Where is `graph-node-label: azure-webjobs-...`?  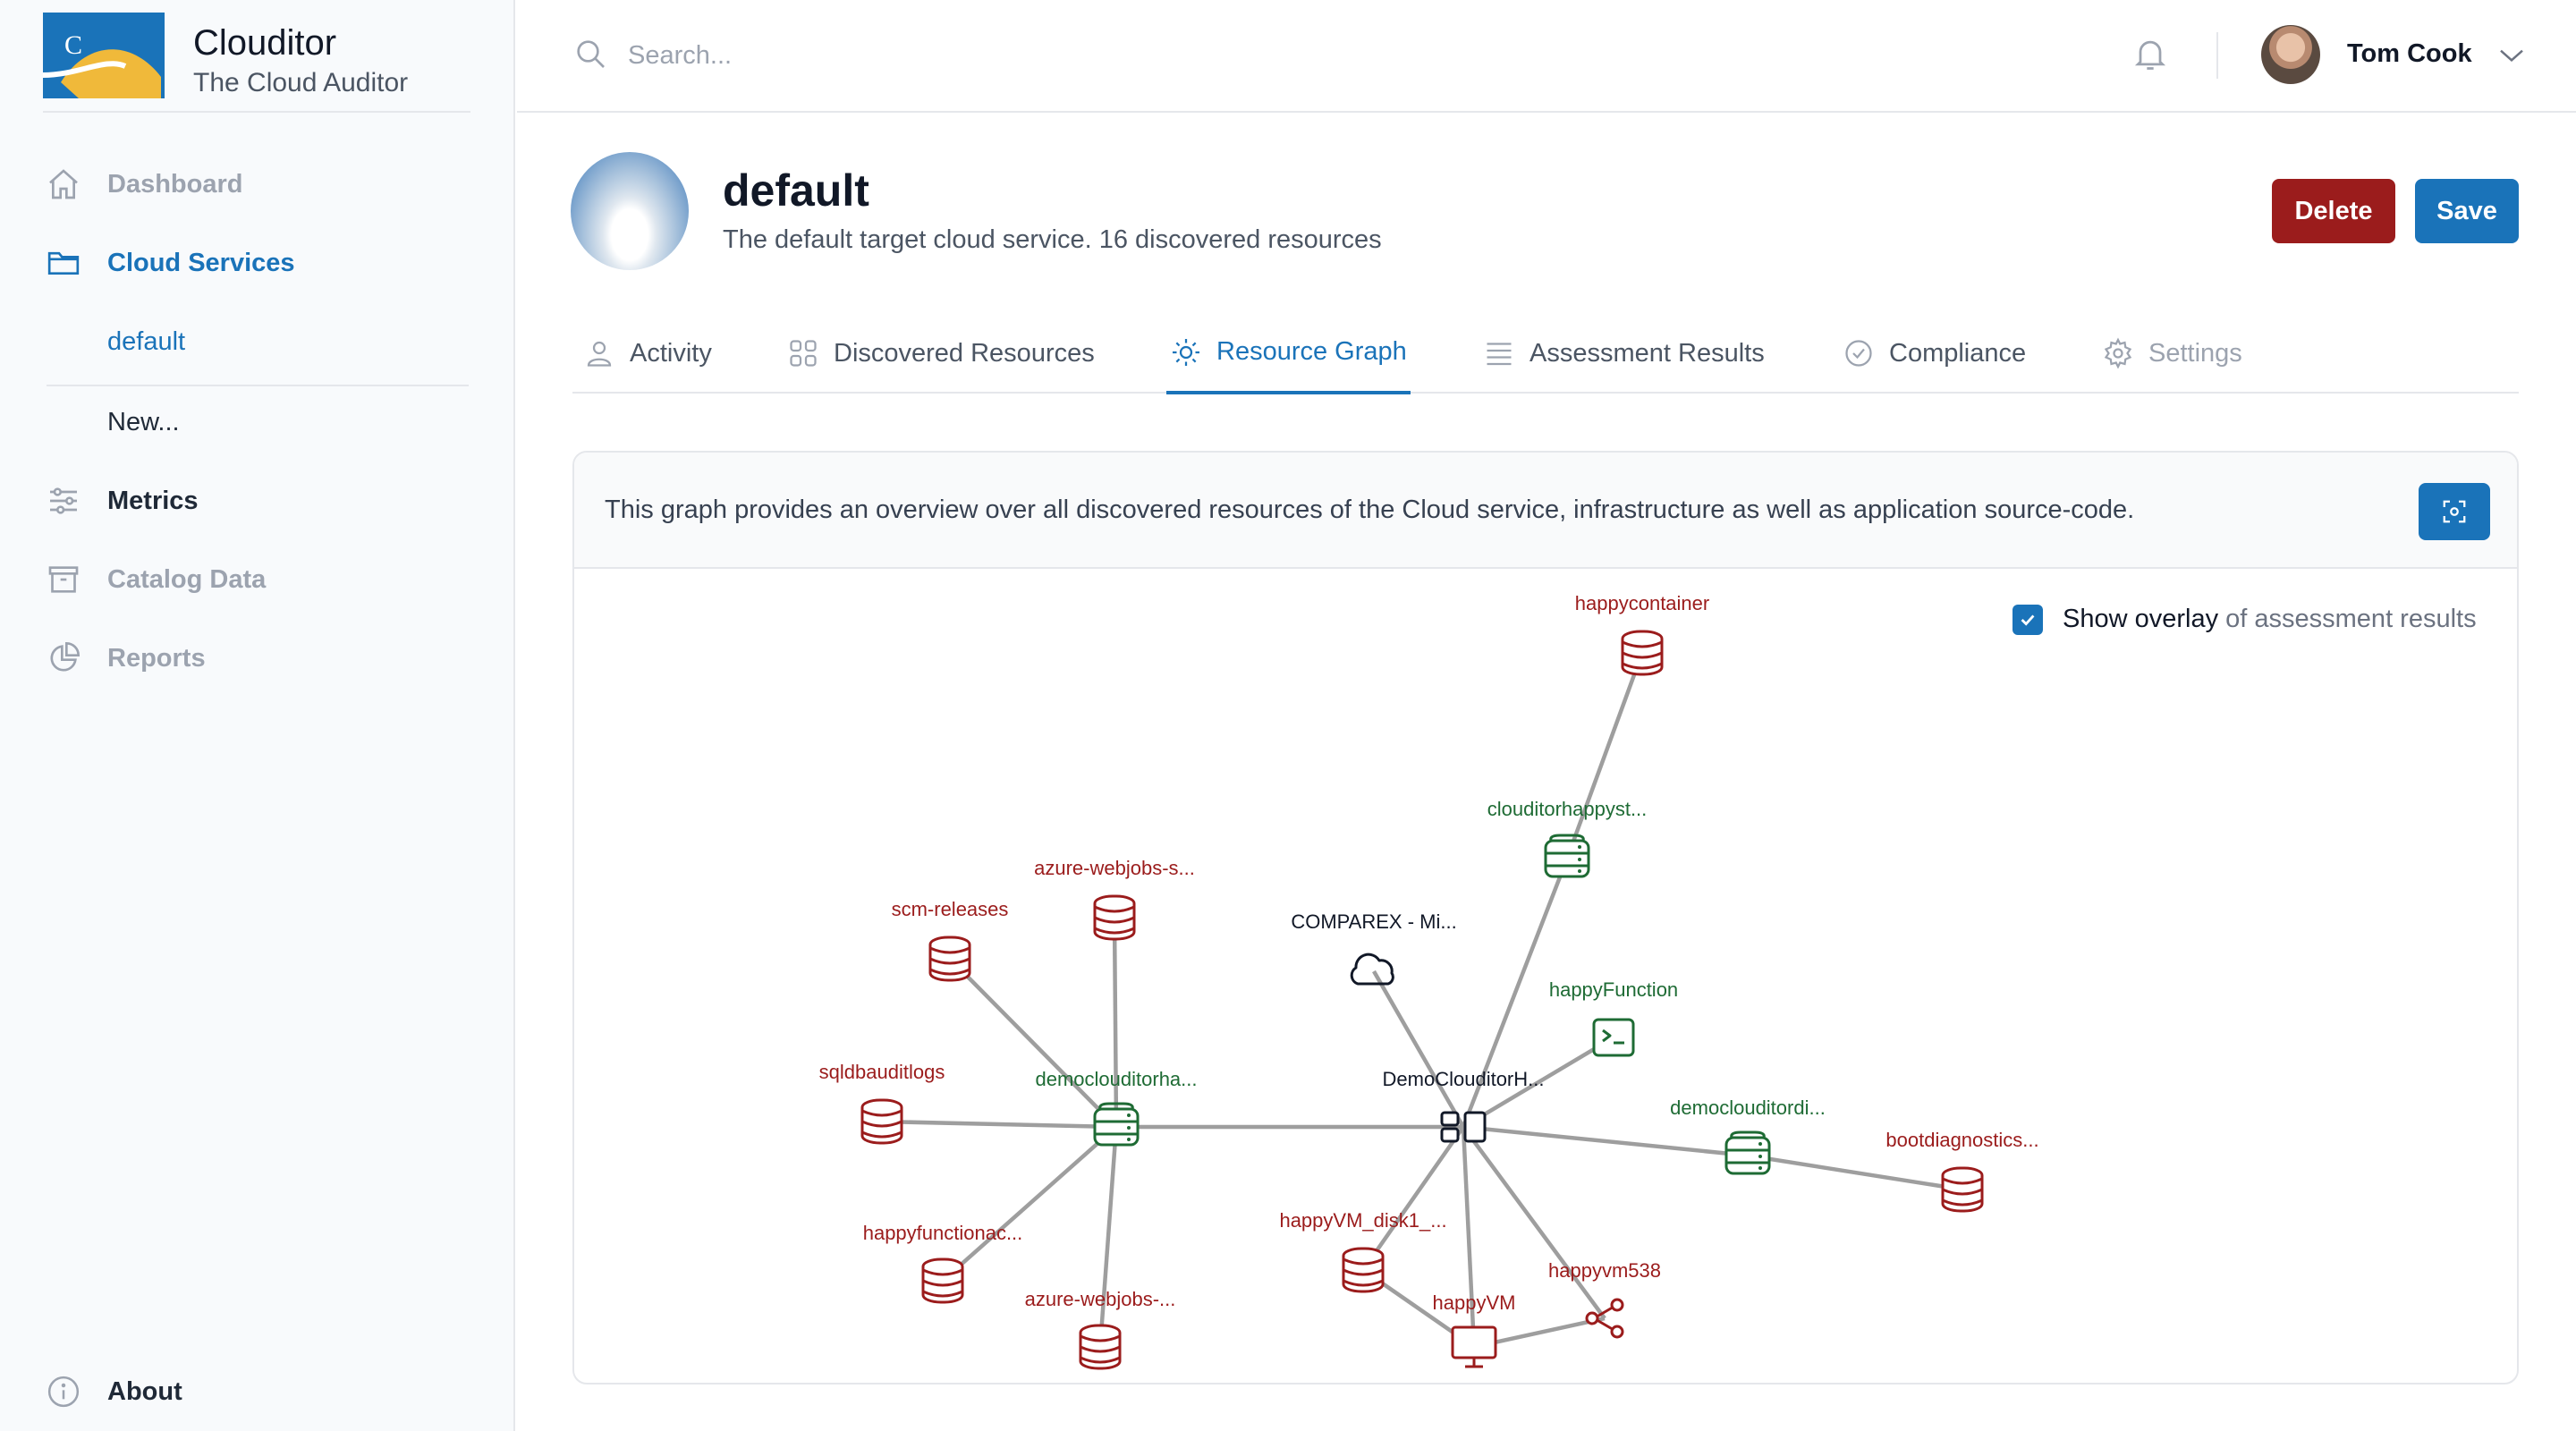
graph-node-label: azure-webjobs-... is located at coordinates (1100, 1299).